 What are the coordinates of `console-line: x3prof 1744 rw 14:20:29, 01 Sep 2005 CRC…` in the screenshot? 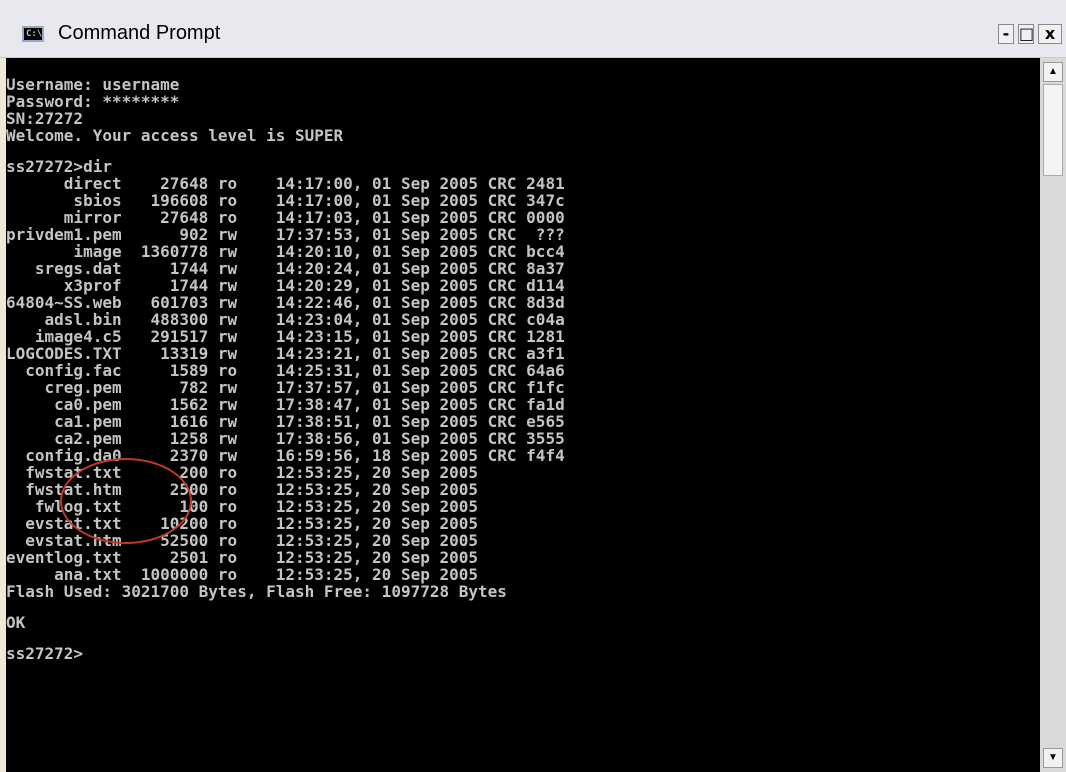 It's located at (285, 285).